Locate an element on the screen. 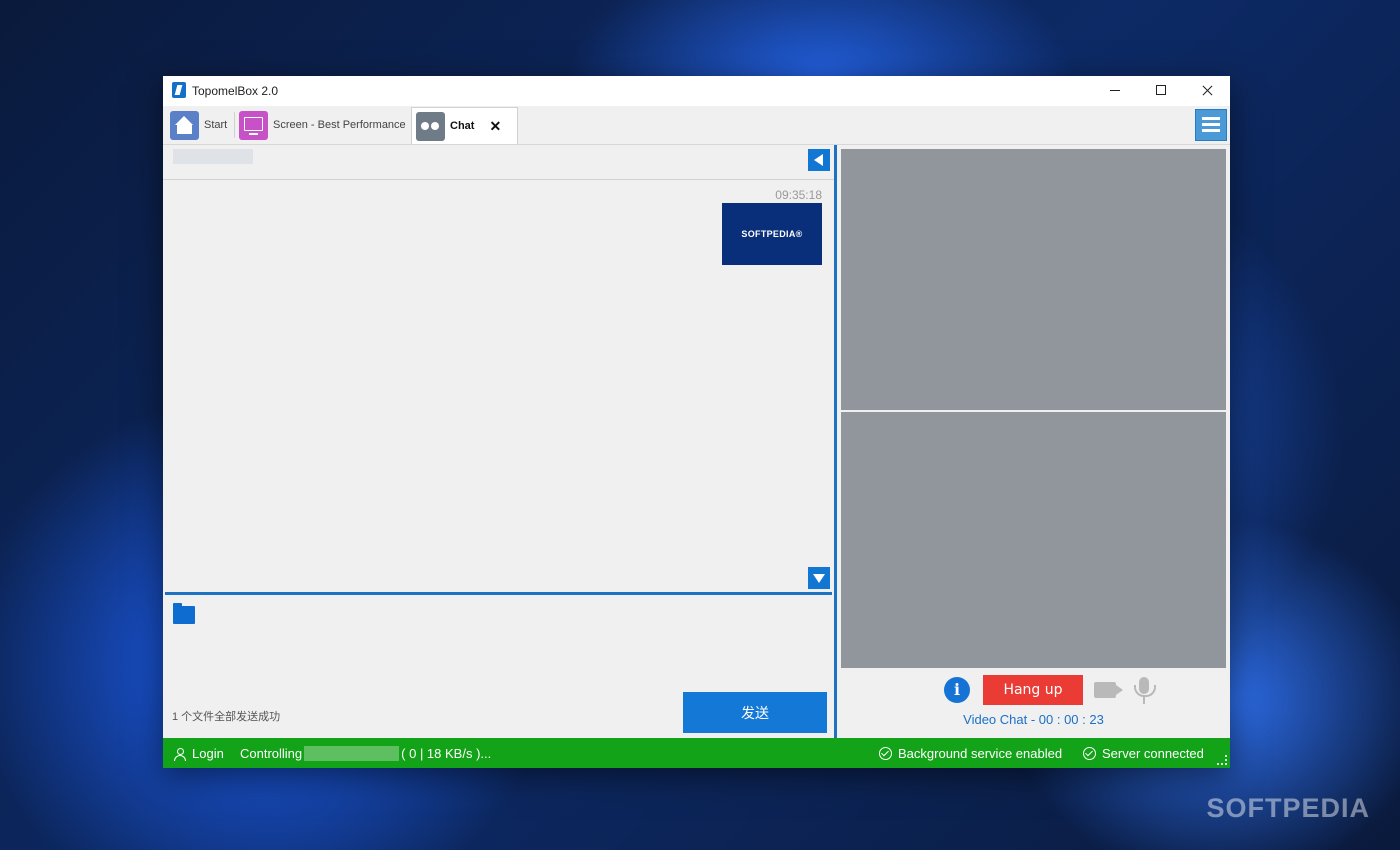 The height and width of the screenshot is (850, 1400). tab-screen: Screen - Best Performance is located at coordinates (322, 125).